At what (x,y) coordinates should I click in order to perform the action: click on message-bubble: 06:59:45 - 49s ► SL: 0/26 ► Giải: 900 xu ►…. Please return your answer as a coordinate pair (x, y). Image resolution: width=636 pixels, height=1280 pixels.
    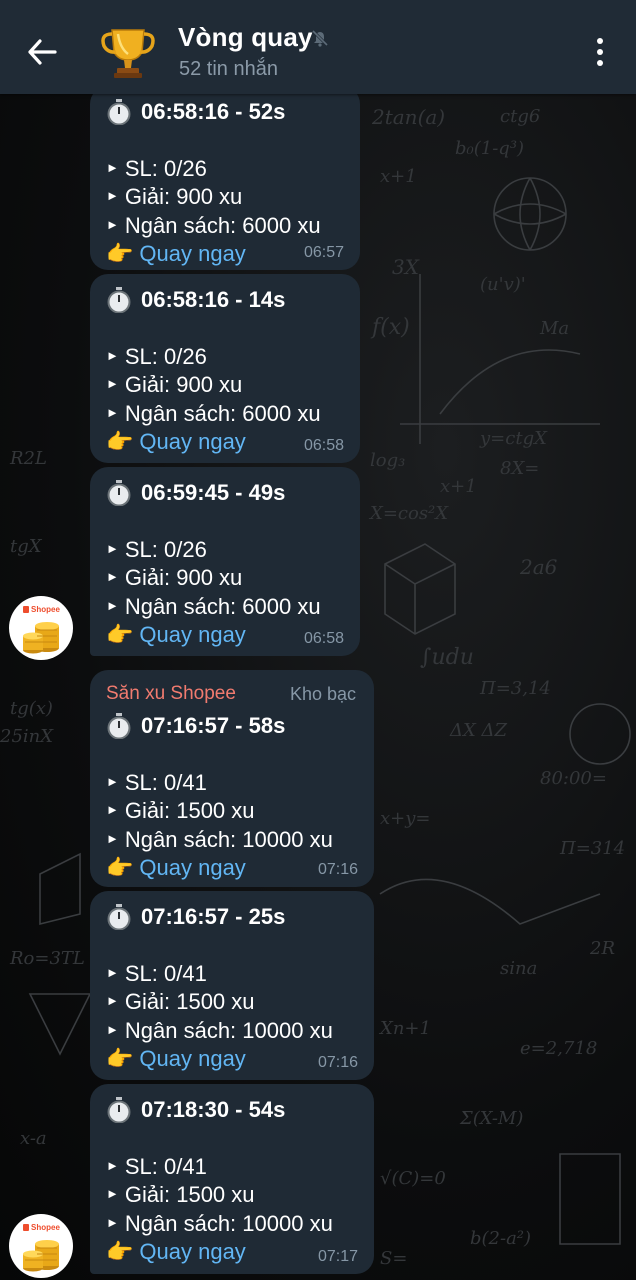
    Looking at the image, I should click on (225, 561).